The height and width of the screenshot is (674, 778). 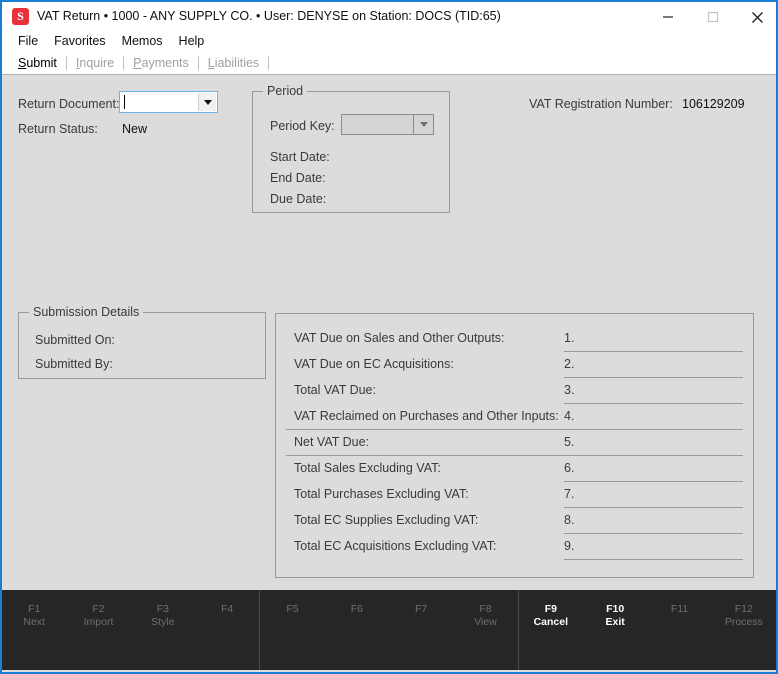 What do you see at coordinates (69, 104) in the screenshot?
I see `return-document-label: Return Document:` at bounding box center [69, 104].